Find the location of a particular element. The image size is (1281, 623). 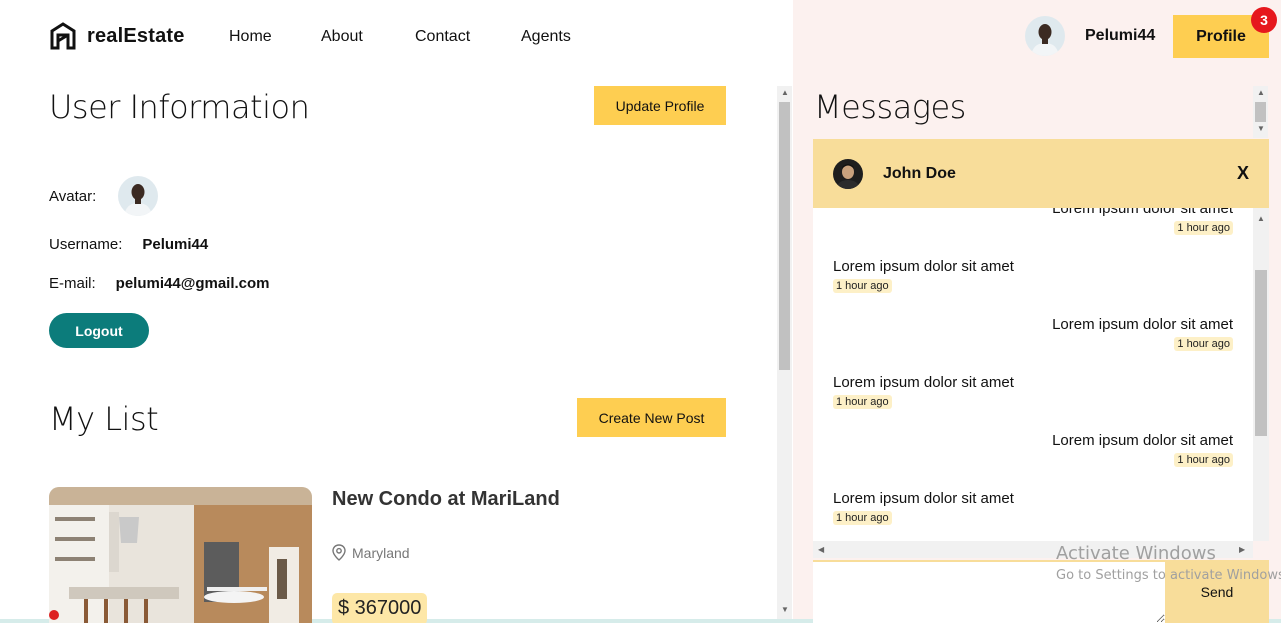

avatar-label: Avatar: is located at coordinates (73, 196).